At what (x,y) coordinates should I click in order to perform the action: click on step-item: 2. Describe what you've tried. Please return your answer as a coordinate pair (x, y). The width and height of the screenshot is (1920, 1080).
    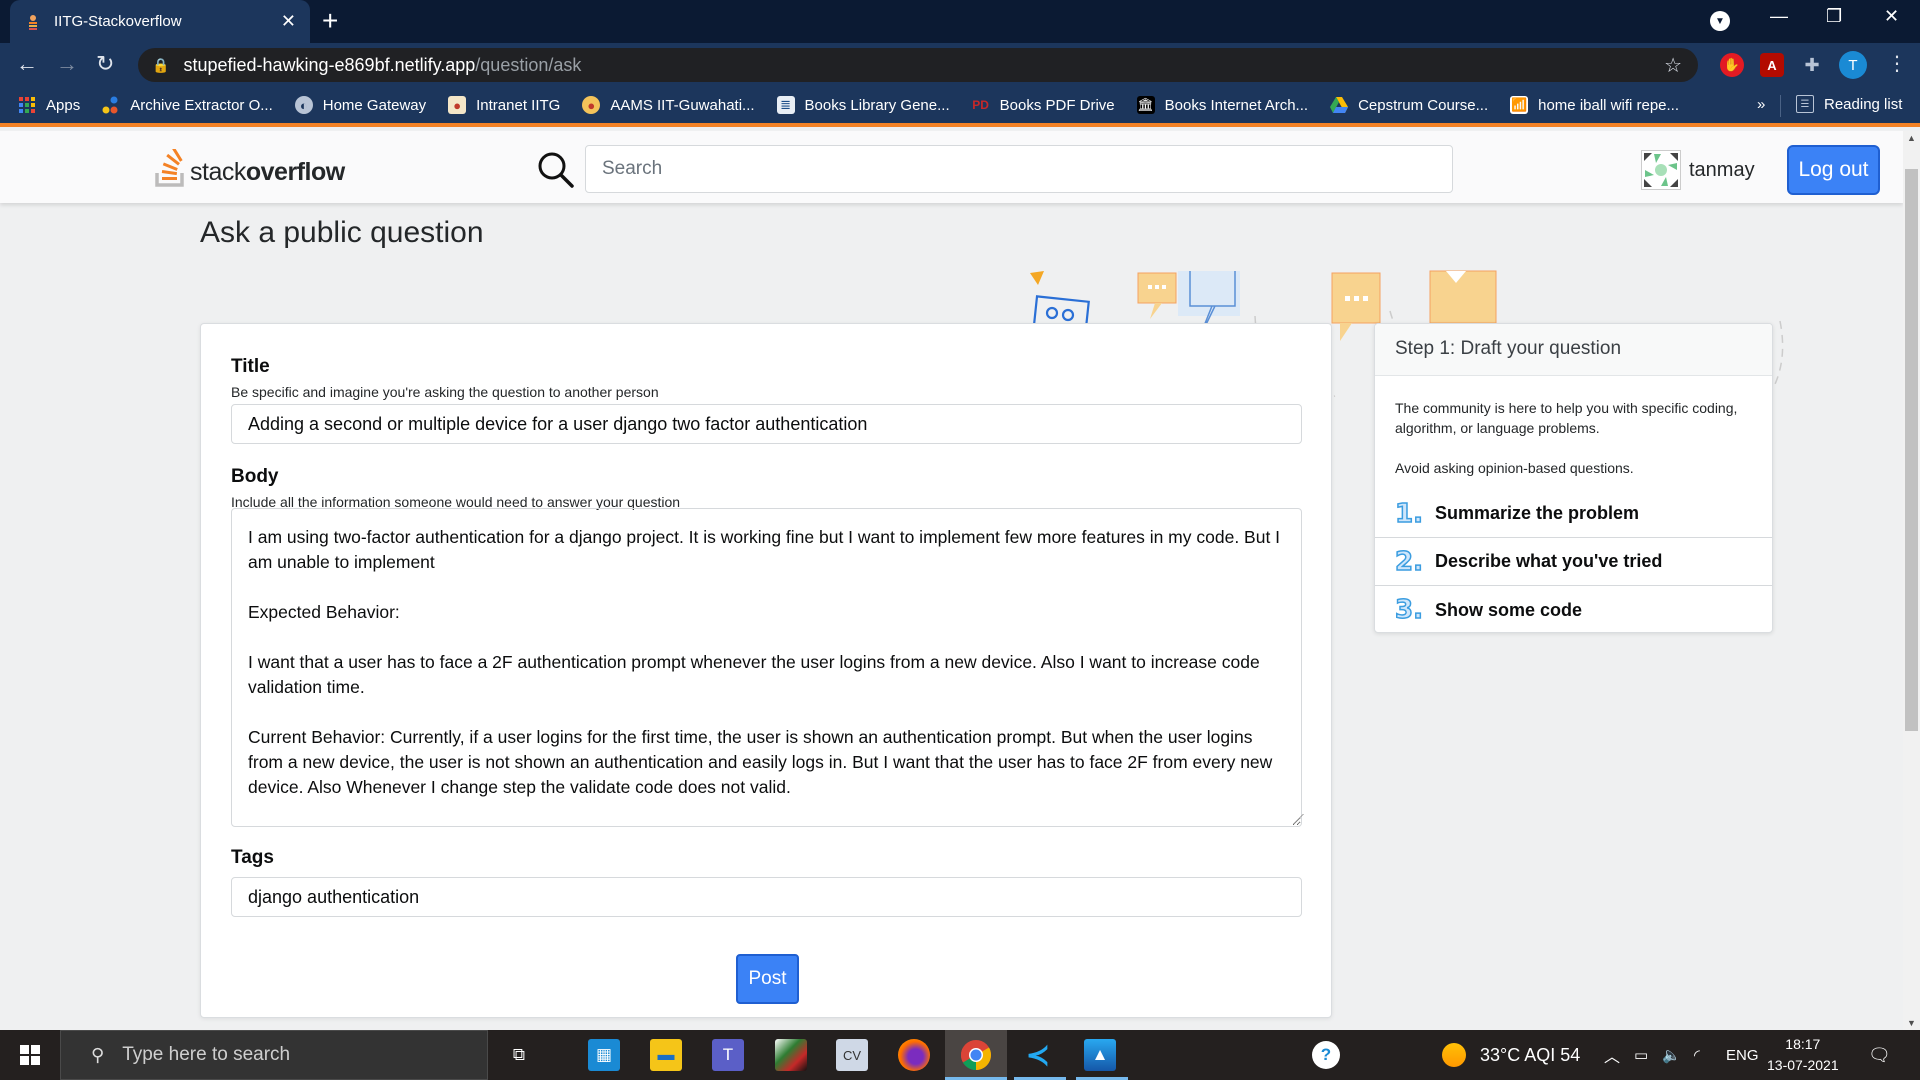
    Looking at the image, I should click on (1573, 562).